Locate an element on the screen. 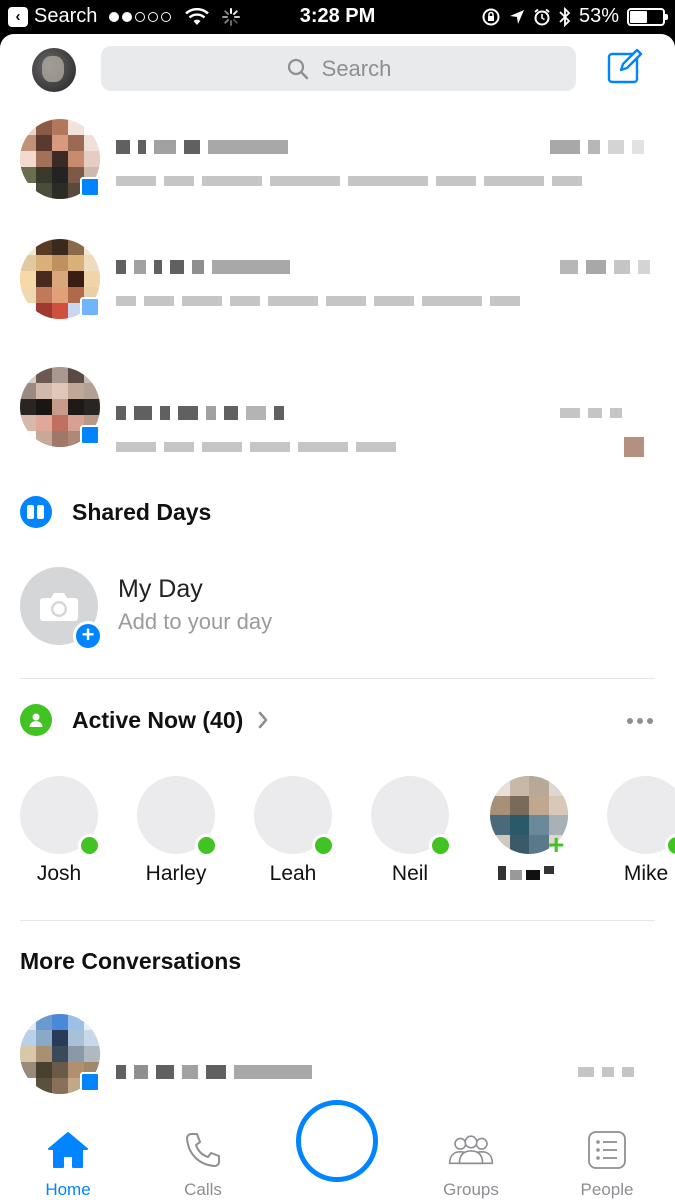  person-name: Harley is located at coordinates (176, 873).